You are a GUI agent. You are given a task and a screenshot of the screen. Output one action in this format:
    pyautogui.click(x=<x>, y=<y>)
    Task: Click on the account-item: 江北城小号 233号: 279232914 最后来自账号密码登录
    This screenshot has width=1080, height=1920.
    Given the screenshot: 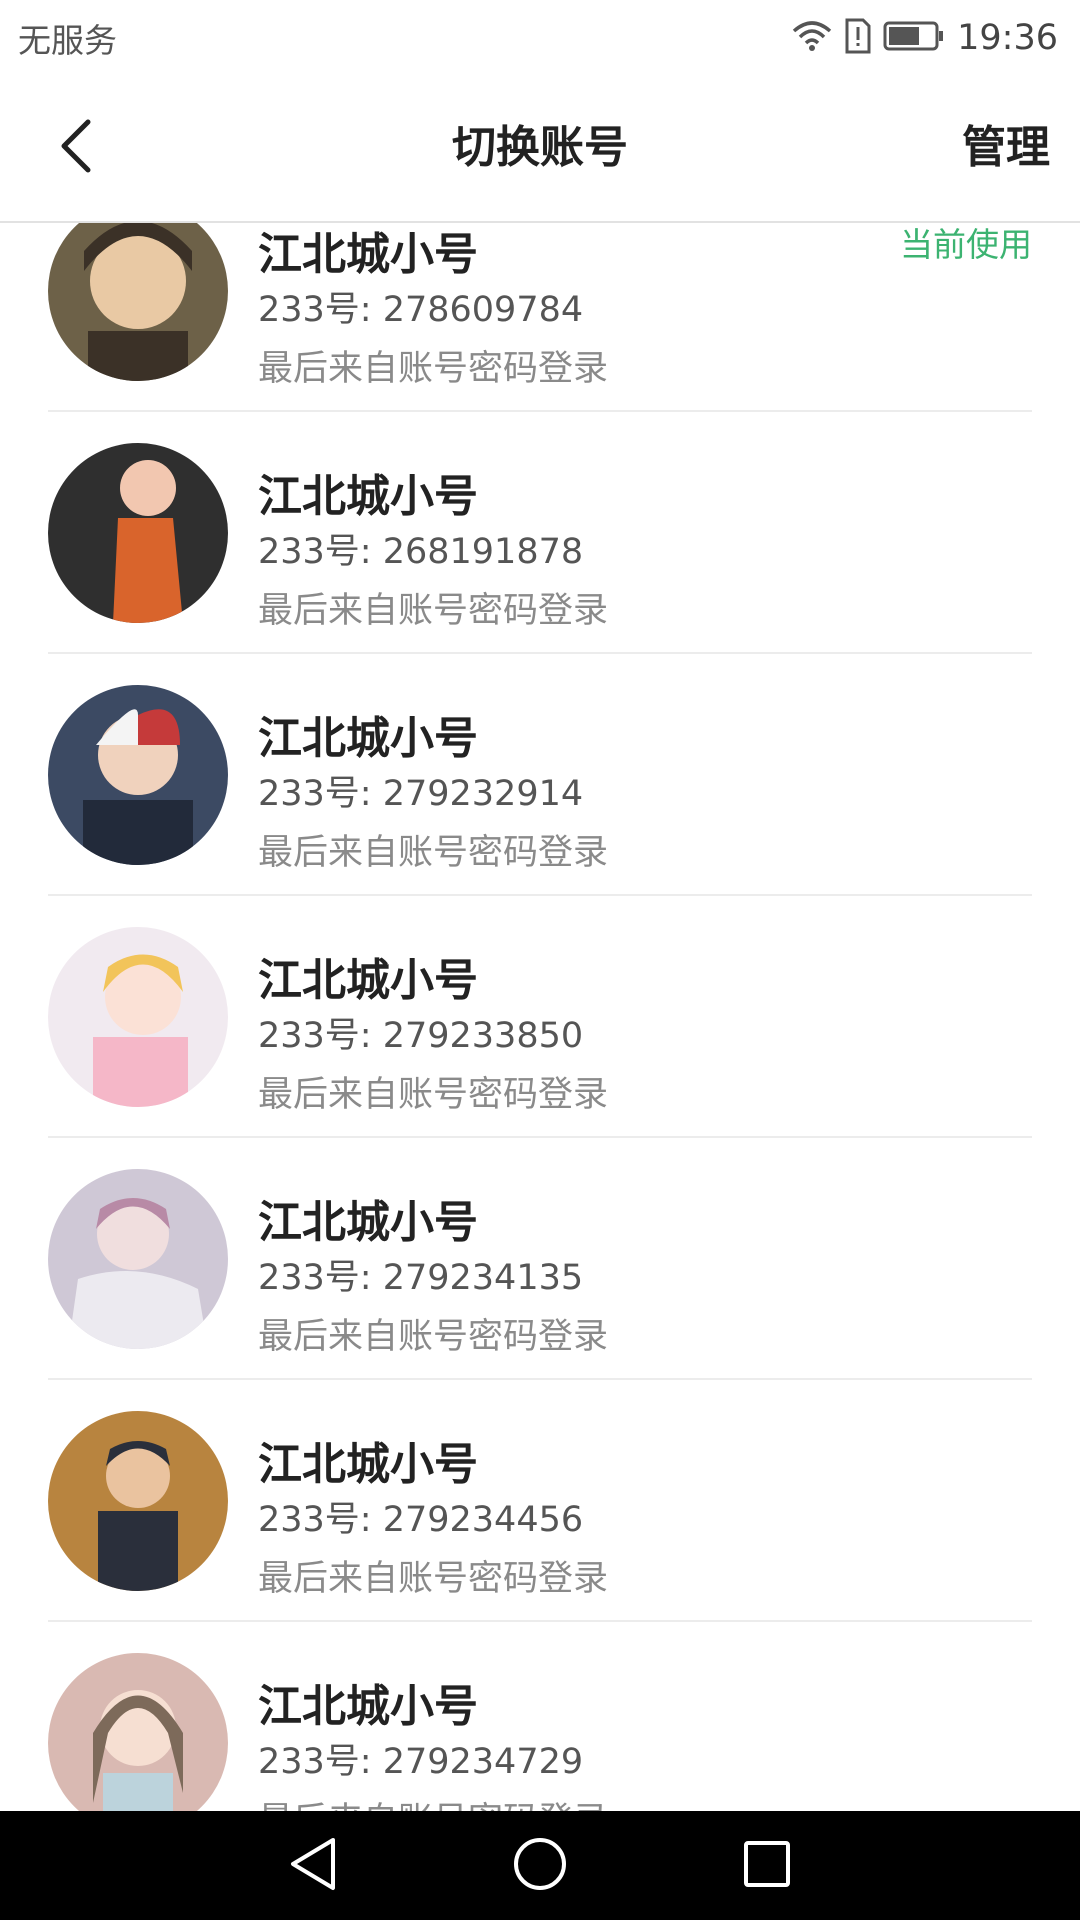 What is the action you would take?
    pyautogui.click(x=540, y=775)
    